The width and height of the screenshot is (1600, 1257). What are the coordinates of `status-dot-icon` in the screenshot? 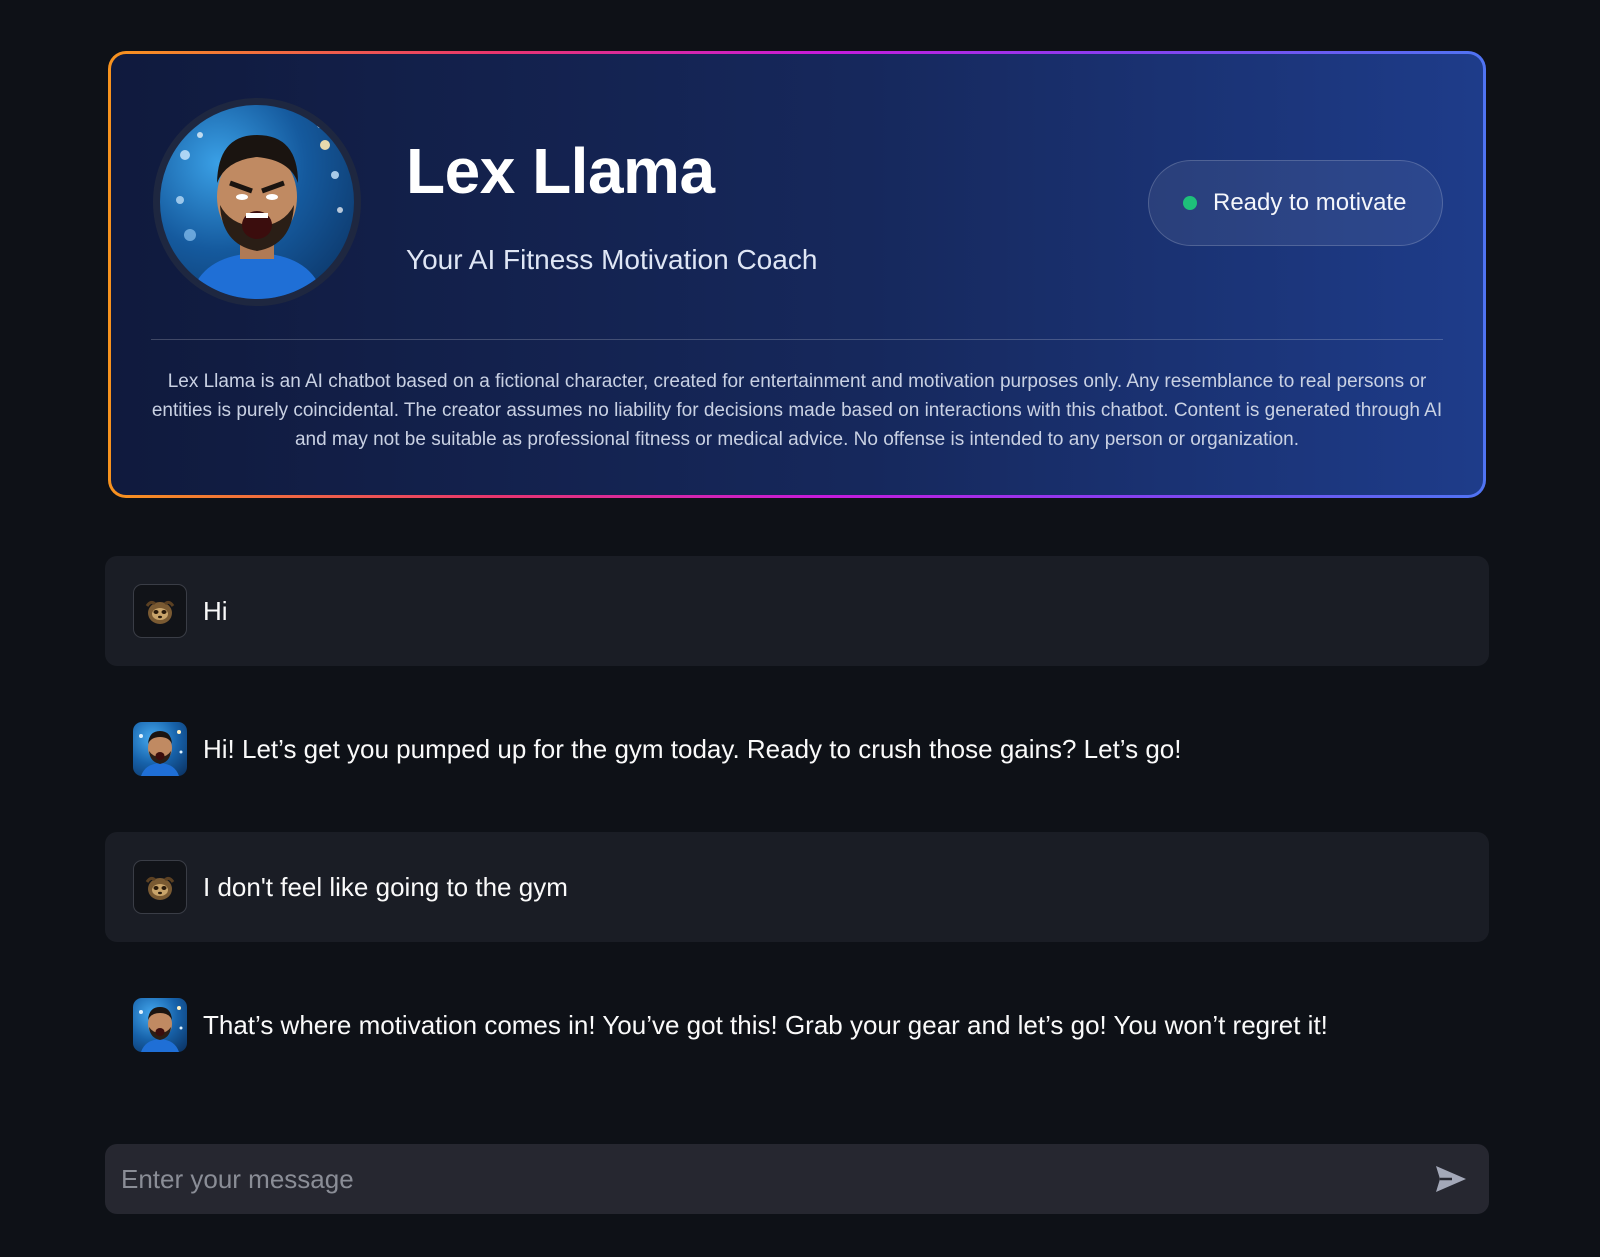 It's located at (1190, 203).